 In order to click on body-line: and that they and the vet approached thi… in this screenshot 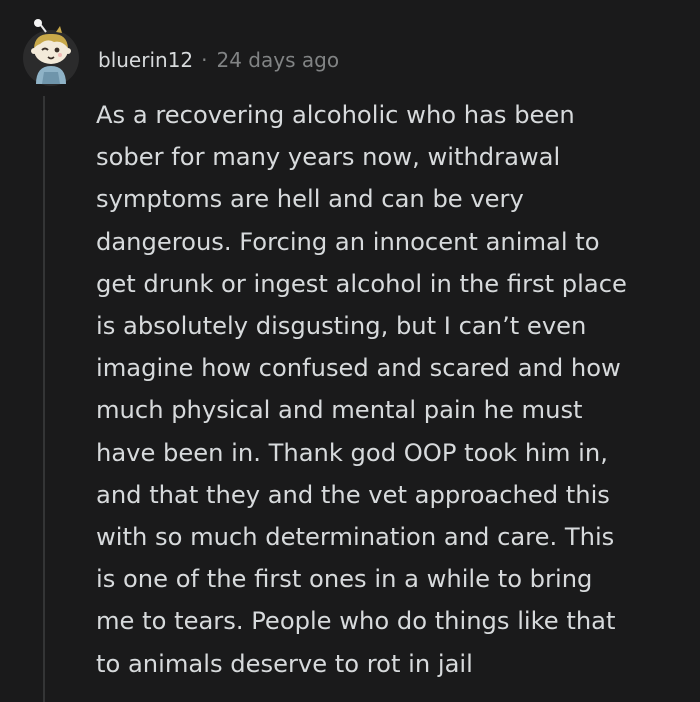, I will do `click(353, 494)`.